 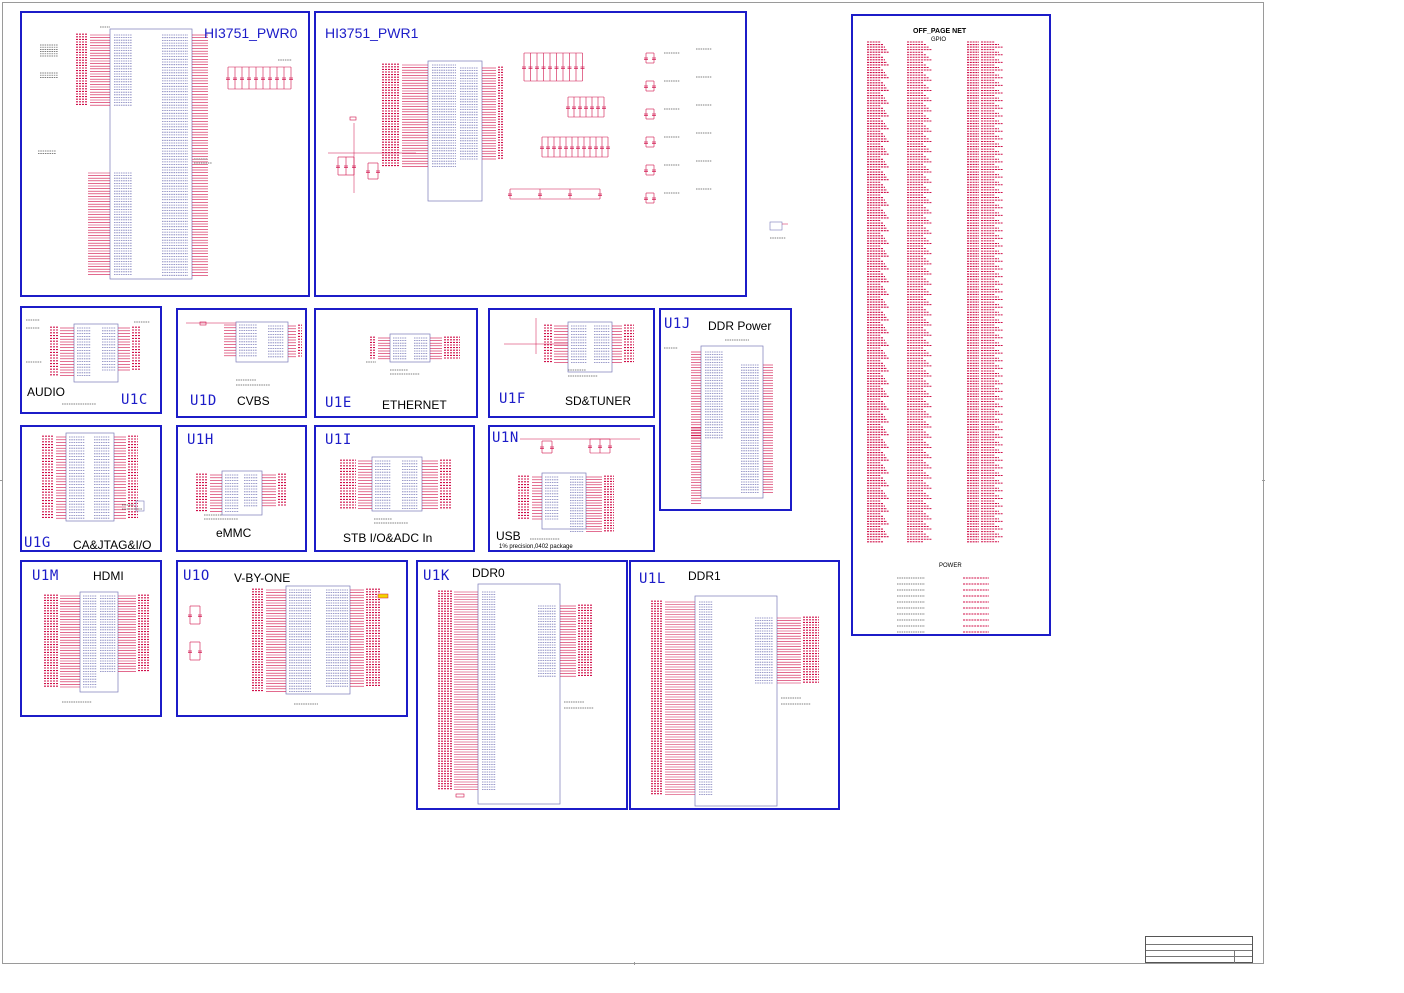 What do you see at coordinates (488, 573) in the screenshot?
I see `block-label: DDR0` at bounding box center [488, 573].